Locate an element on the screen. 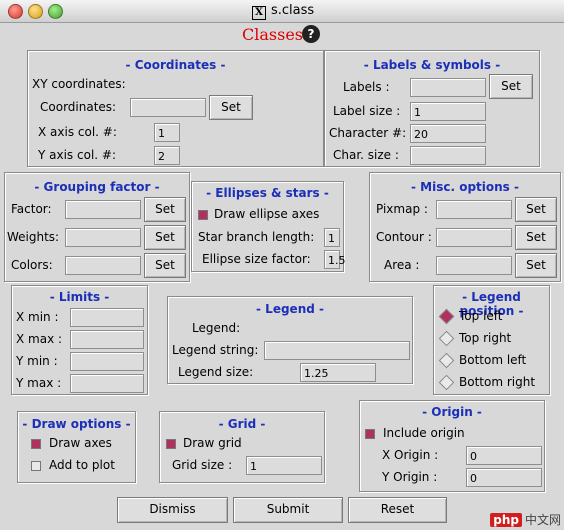  character-label: Character #: is located at coordinates (368, 133).